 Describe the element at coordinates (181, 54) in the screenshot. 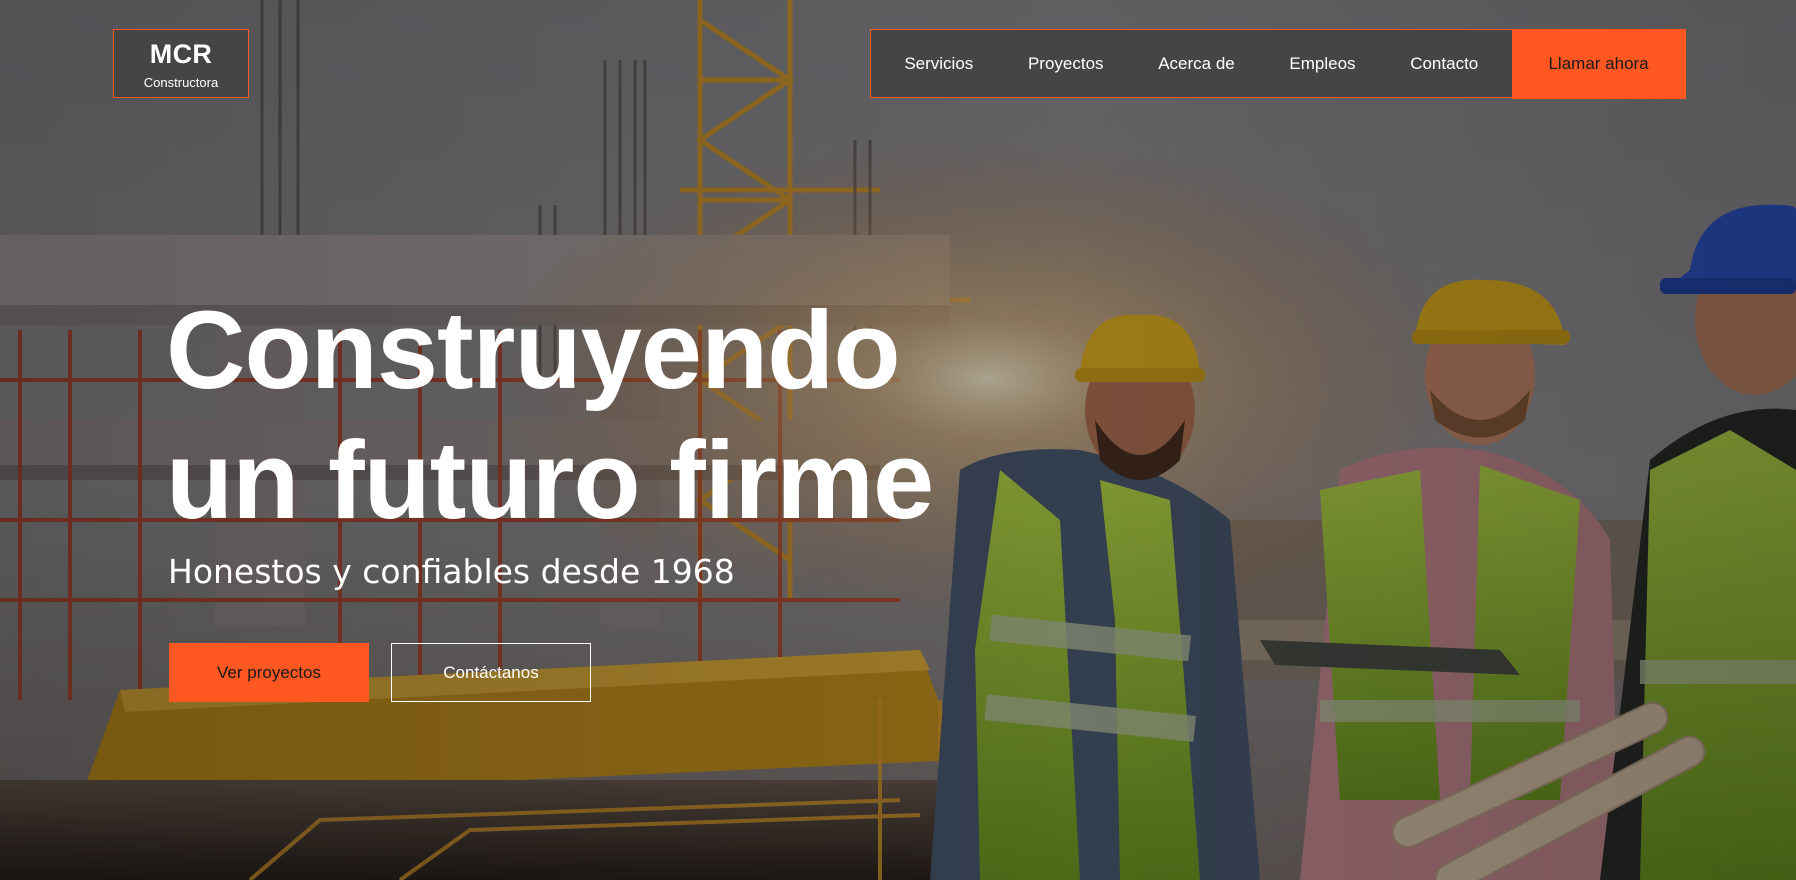

I see `logo-title: MCR` at that location.